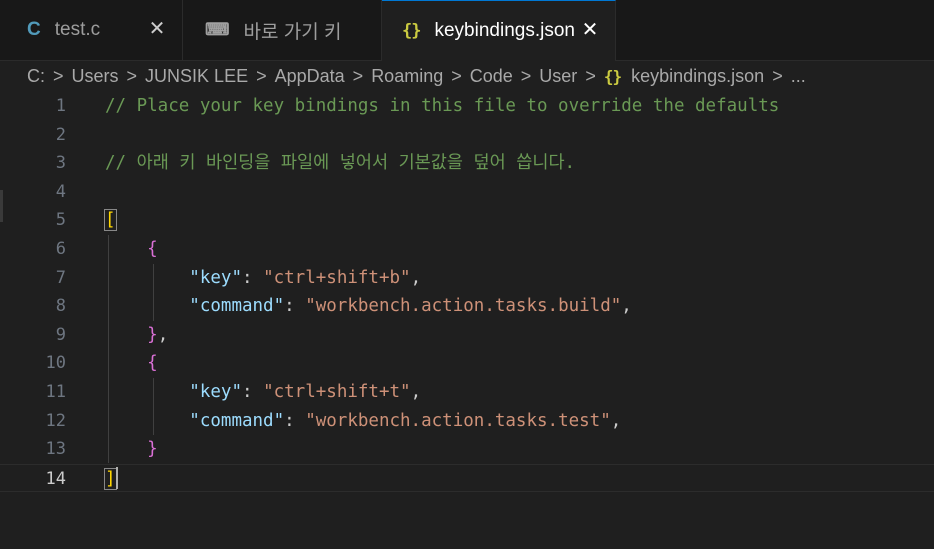  I want to click on code-line: 3 // 아래 키 바인딩을 파일에 넣어서 기본값을 덮어 씁니다., so click(467, 163).